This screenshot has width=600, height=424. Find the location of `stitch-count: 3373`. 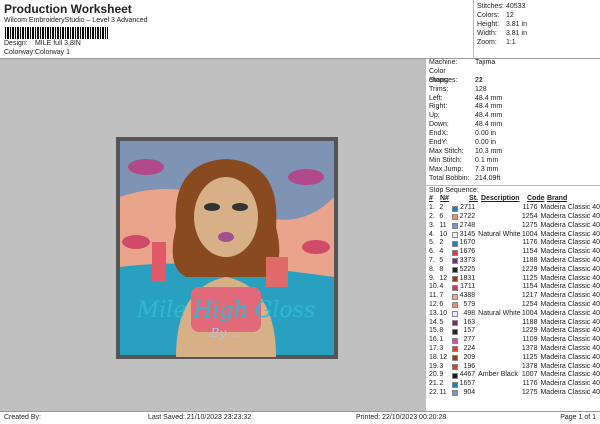

stitch-count: 3373 is located at coordinates (467, 261).